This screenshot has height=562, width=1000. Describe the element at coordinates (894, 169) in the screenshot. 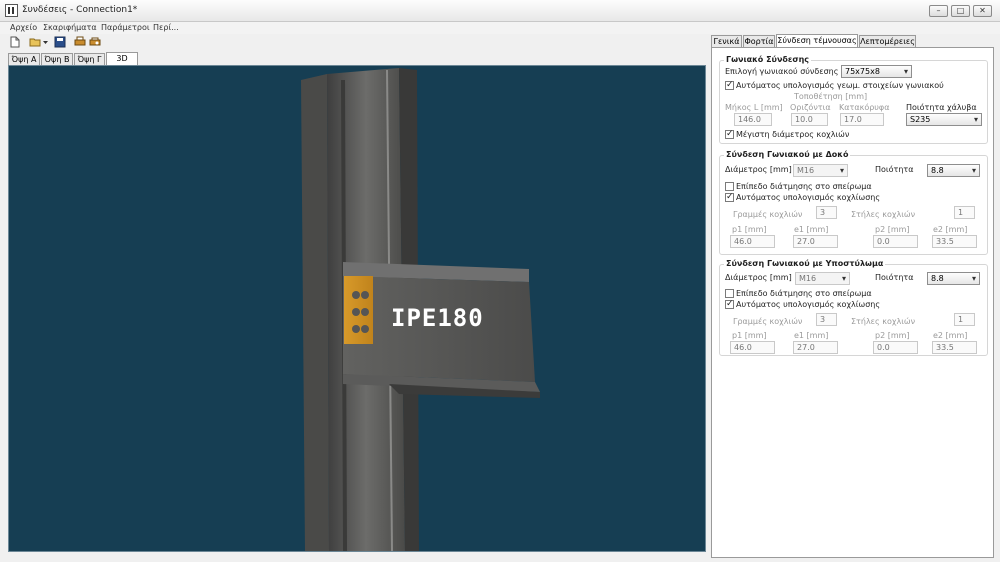

I see `beam-quality-label: Ποιότητα` at that location.